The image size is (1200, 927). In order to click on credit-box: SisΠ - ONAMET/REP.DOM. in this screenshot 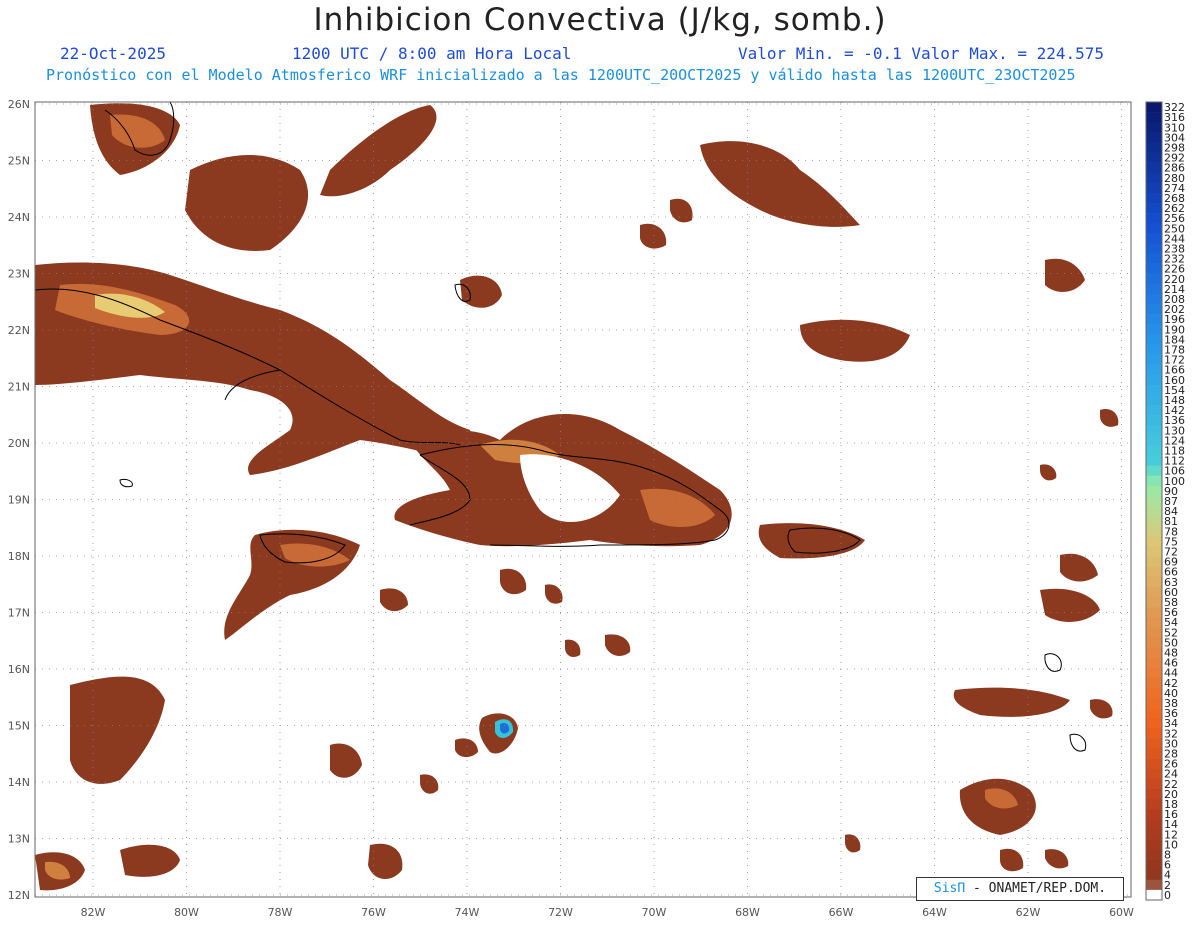, I will do `click(1020, 889)`.